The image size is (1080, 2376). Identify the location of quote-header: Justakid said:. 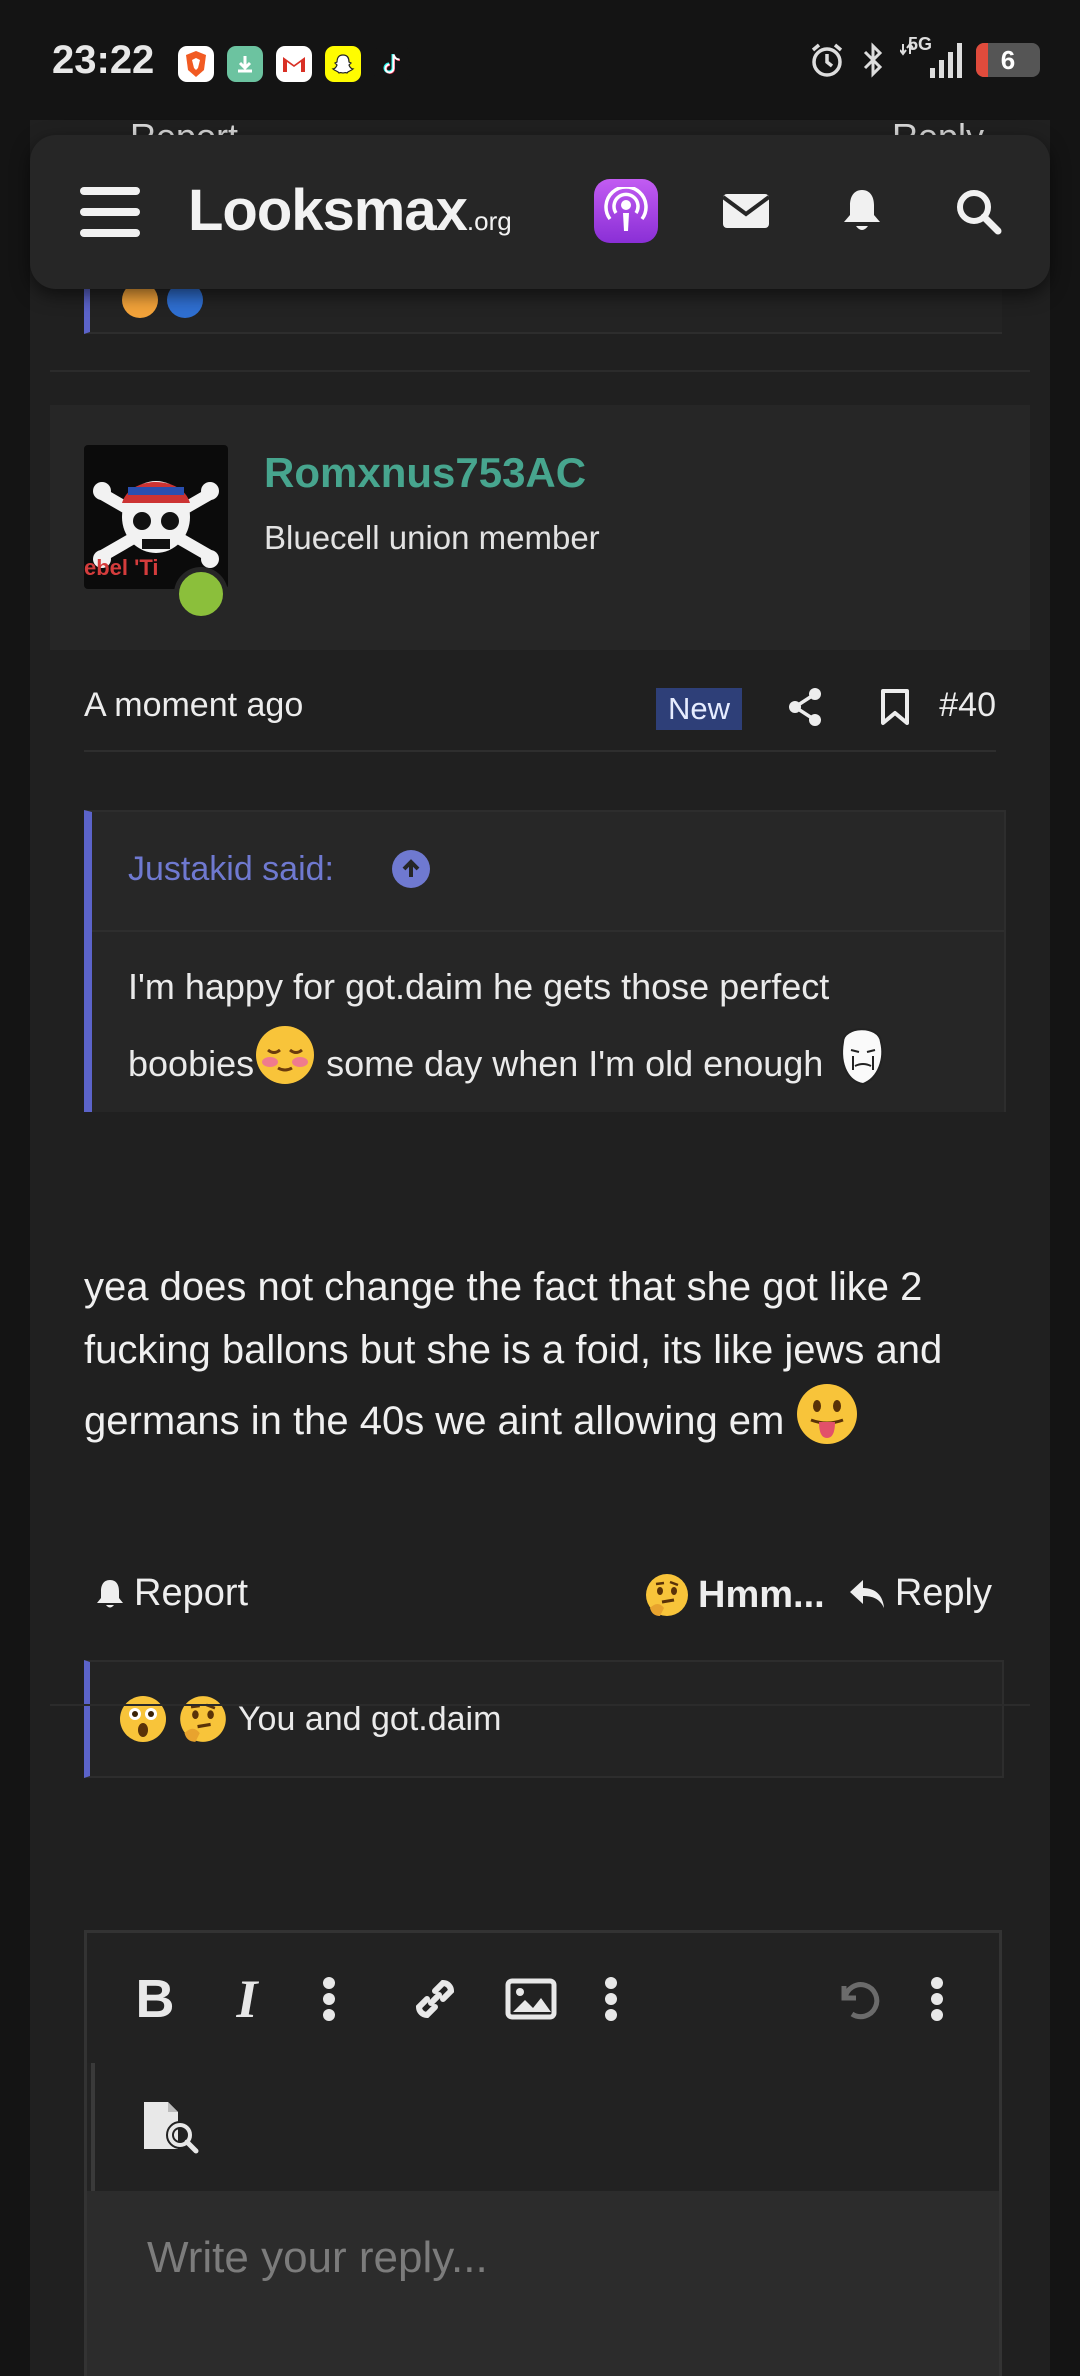
(548, 872).